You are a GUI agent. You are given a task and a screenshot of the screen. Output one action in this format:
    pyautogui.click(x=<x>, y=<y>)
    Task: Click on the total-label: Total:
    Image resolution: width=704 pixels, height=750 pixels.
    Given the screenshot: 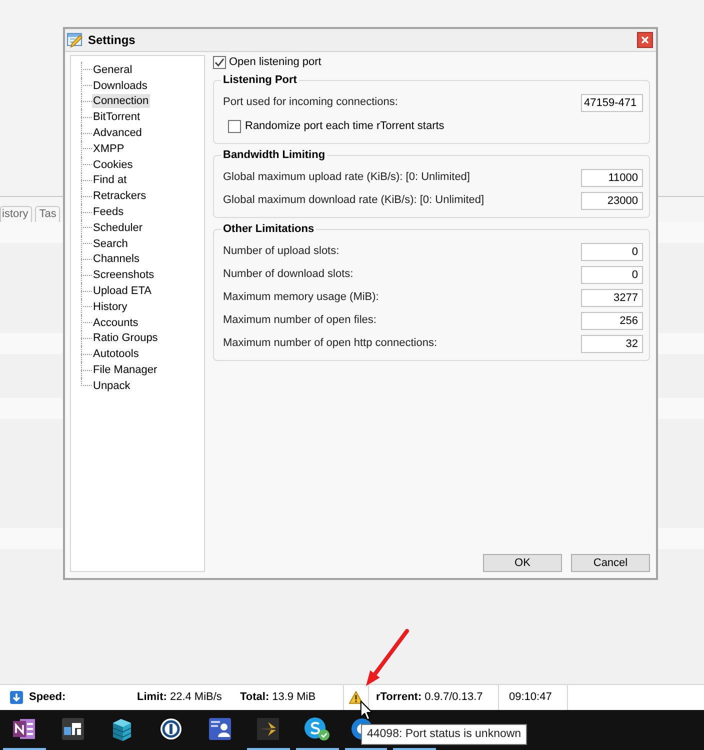 What is the action you would take?
    pyautogui.click(x=255, y=698)
    